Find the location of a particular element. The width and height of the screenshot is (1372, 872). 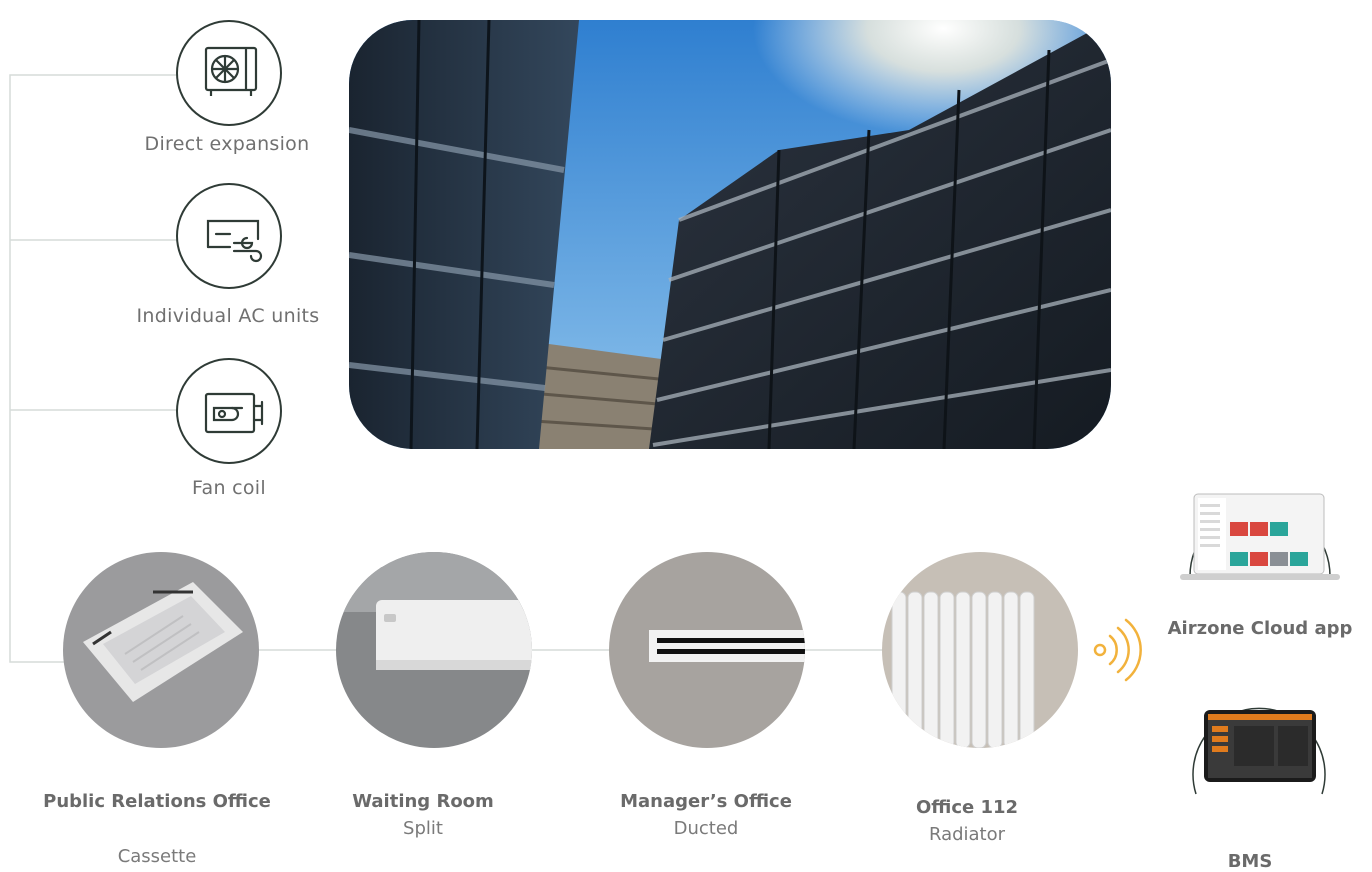

cassette-unit-photo is located at coordinates (161, 650).